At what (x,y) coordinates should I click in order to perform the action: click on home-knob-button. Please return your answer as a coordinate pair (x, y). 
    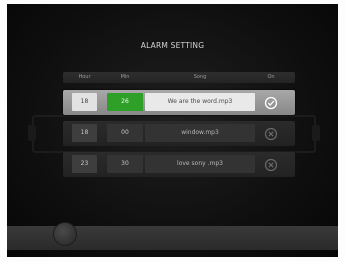
    Looking at the image, I should click on (65, 234).